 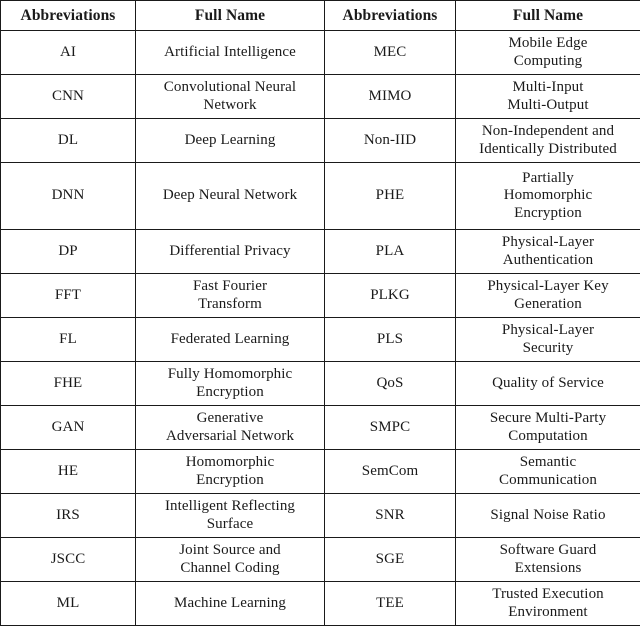 I want to click on cell-full-name-left: Artificial Intelligence, so click(x=230, y=52).